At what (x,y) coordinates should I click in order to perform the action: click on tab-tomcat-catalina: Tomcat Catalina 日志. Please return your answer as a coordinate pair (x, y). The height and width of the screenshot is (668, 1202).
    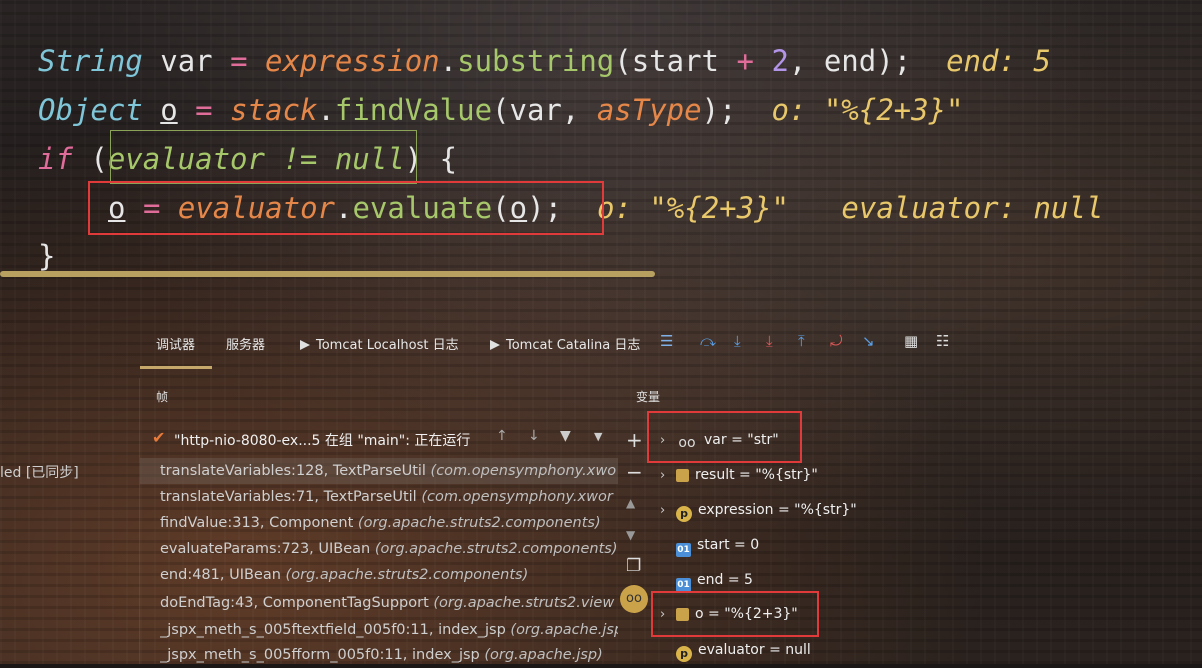
    Looking at the image, I should click on (565, 343).